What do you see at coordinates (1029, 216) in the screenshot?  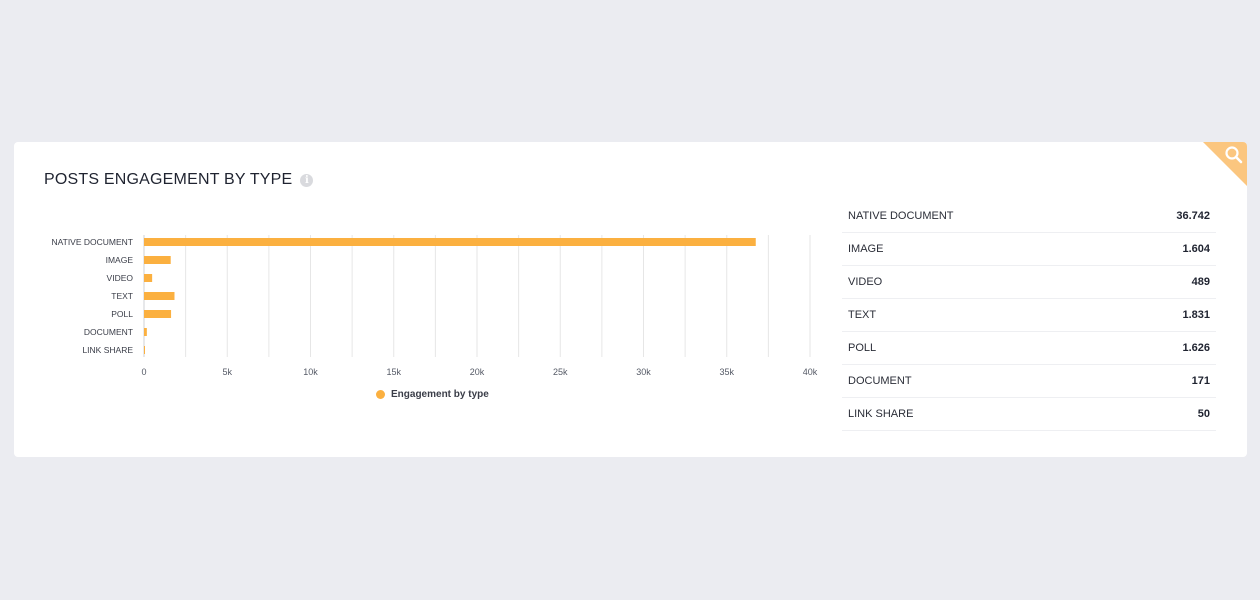 I see `table-row: NATIVE DOCUMENT 36.742` at bounding box center [1029, 216].